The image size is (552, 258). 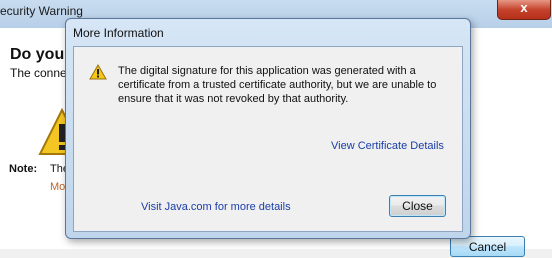 What do you see at coordinates (417, 206) in the screenshot?
I see `close-button: Close` at bounding box center [417, 206].